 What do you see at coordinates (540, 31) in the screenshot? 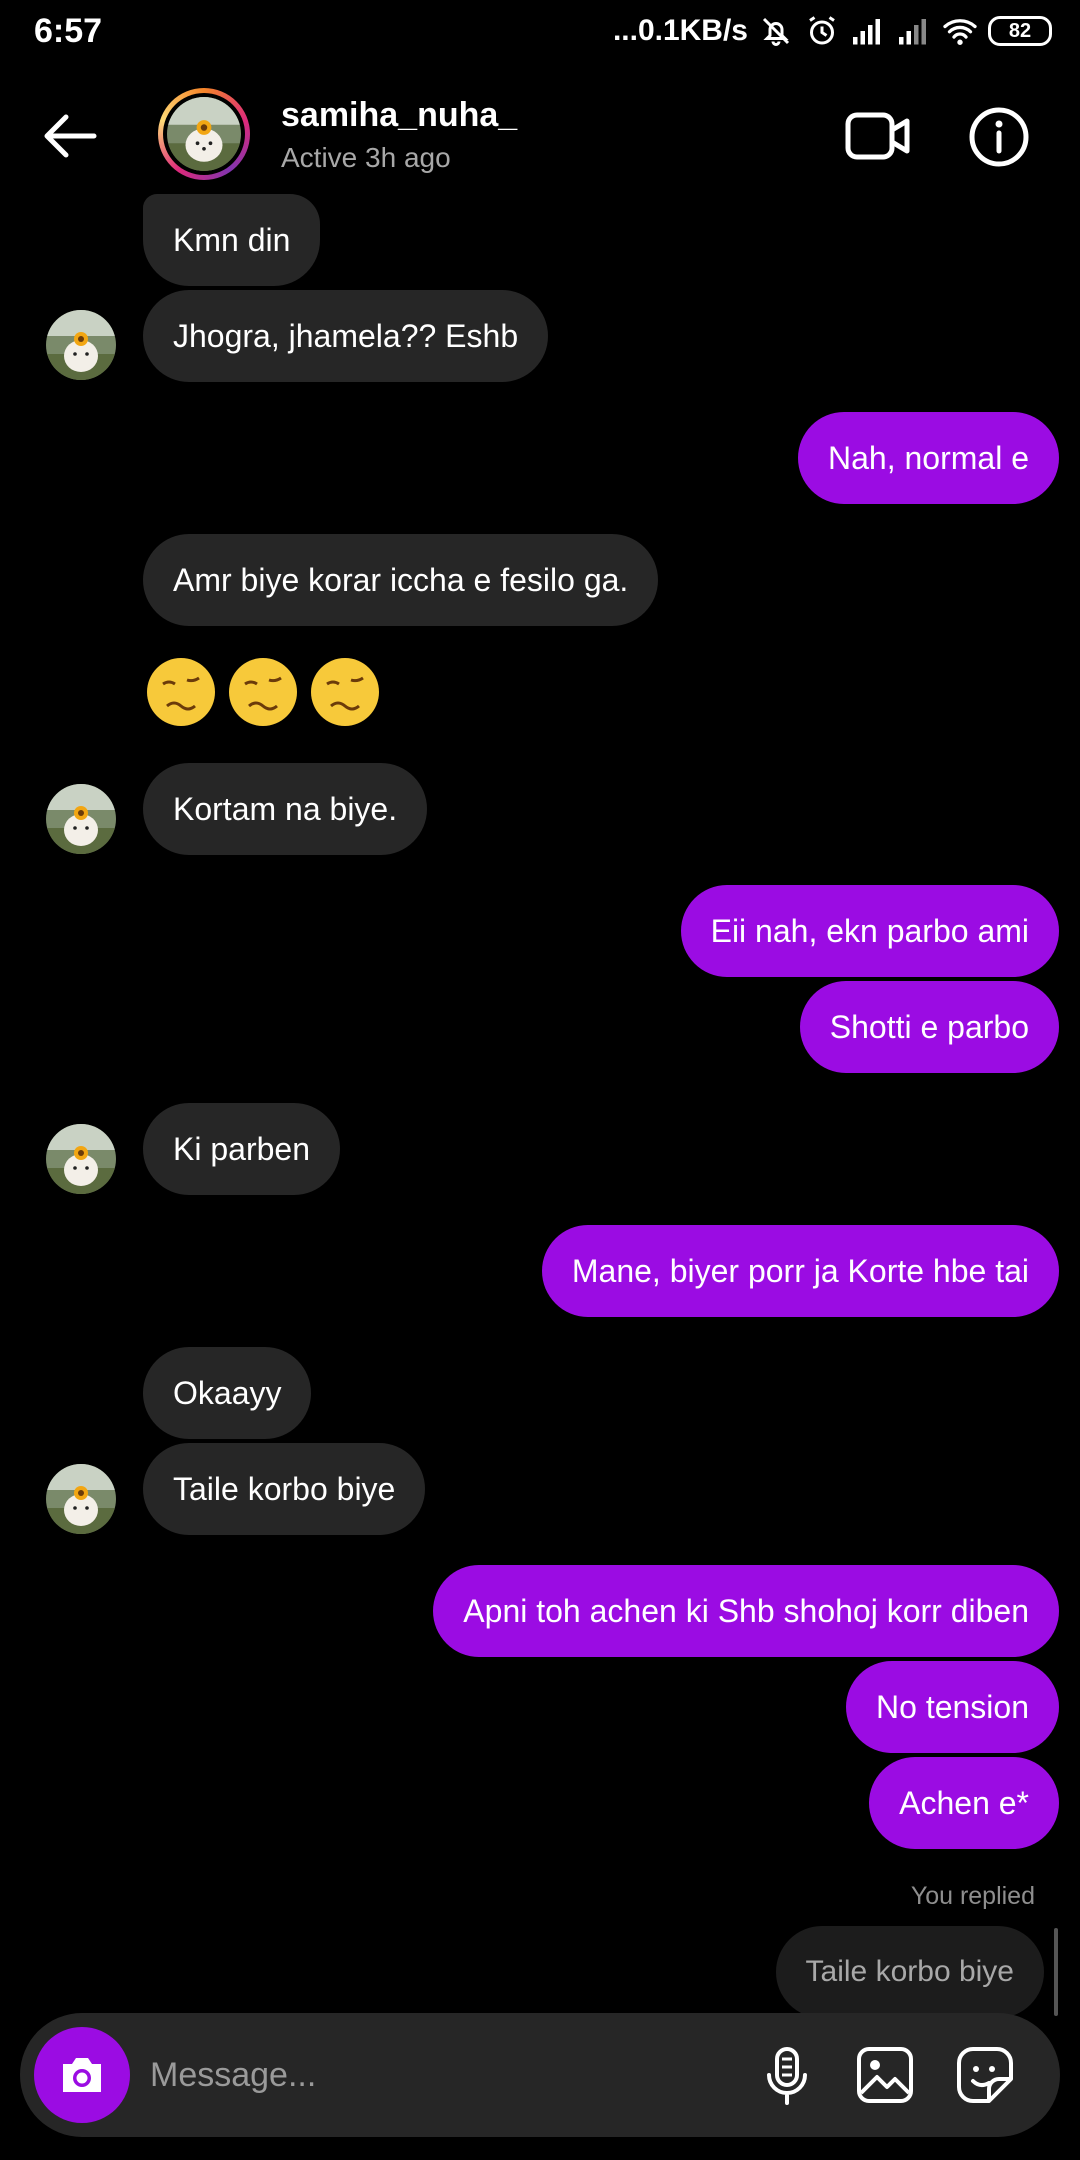
I see `status-bar: 6:57 ...0.1KB/s 82` at bounding box center [540, 31].